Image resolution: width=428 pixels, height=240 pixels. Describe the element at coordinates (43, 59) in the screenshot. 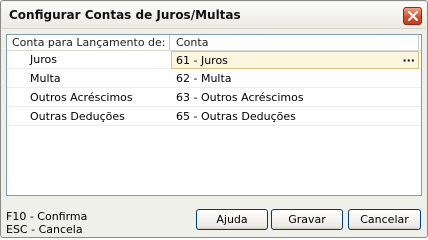

I see `row-type-label: Juros` at that location.